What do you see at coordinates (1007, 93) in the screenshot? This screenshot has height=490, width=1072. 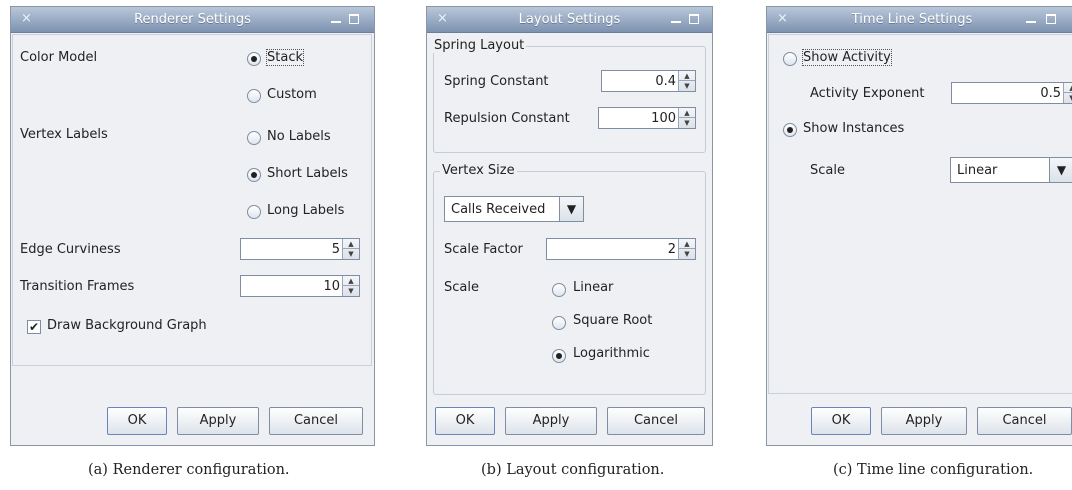 I see `spinner-value: 0.5` at bounding box center [1007, 93].